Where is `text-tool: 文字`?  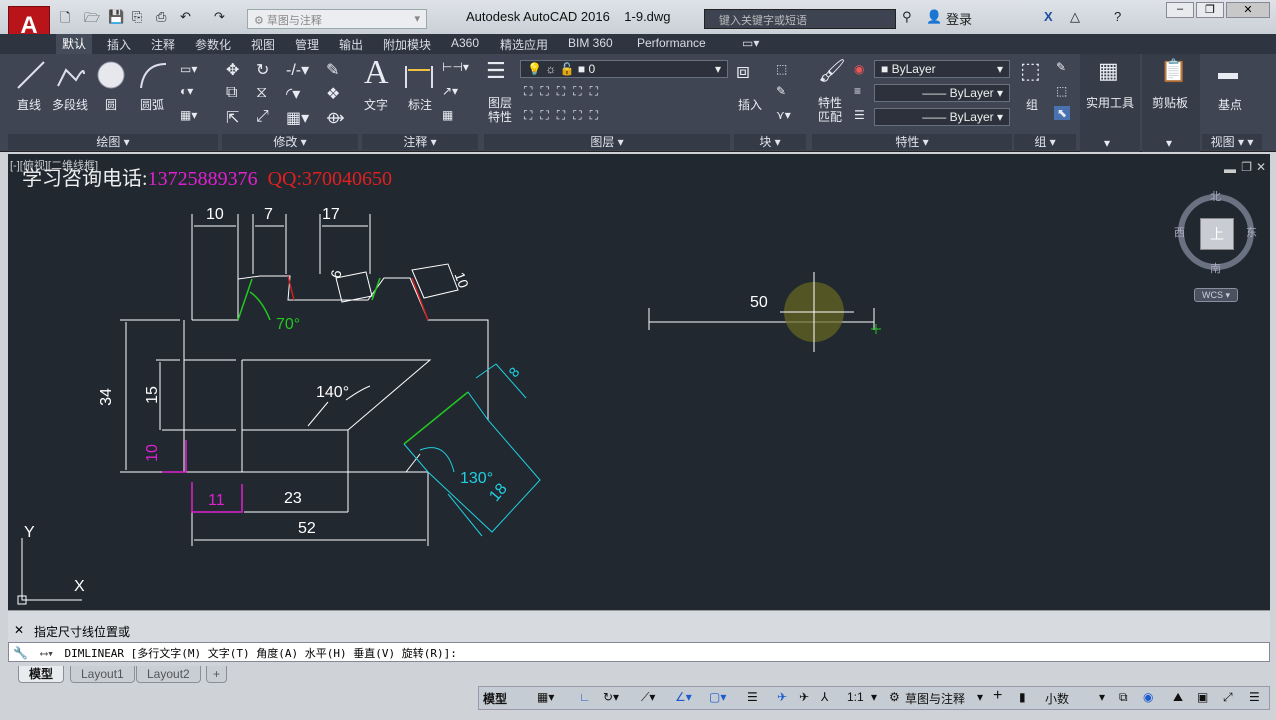
text-tool: 文字 is located at coordinates (376, 104).